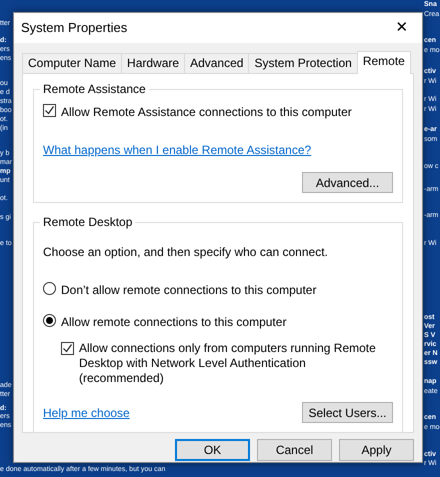  What do you see at coordinates (228, 363) in the screenshot?
I see `checkbox-label: Allow connections only from computers running Remote Desktop with Network Level Authentication (recommended)` at bounding box center [228, 363].